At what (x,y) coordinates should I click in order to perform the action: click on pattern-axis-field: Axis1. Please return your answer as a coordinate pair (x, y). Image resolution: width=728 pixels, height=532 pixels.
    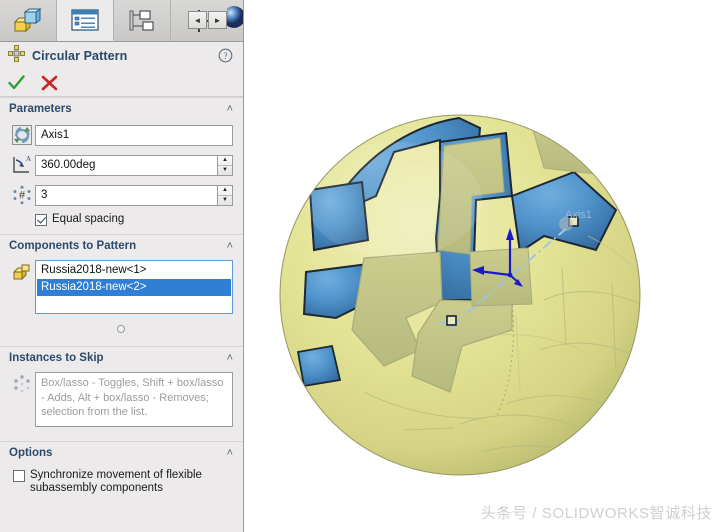
    Looking at the image, I should click on (134, 135).